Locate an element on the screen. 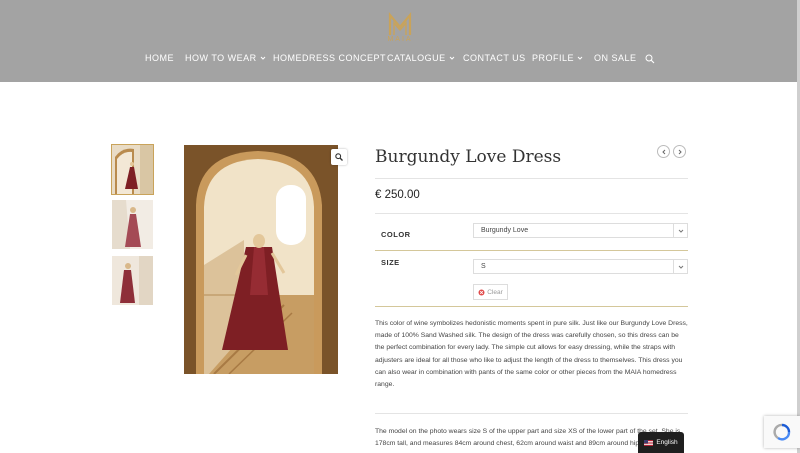 The height and width of the screenshot is (453, 800). nav-on-sale: ON SALE is located at coordinates (615, 58).